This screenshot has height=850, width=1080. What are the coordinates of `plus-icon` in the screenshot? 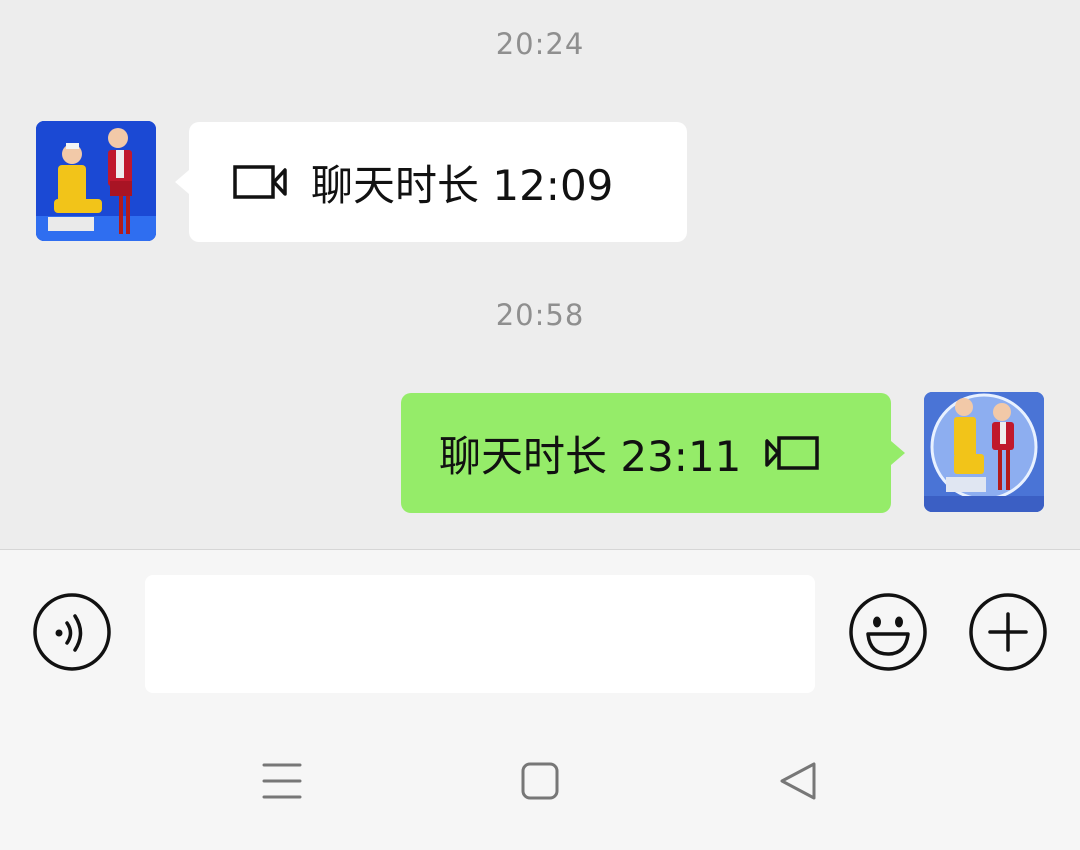 It's located at (1008, 634).